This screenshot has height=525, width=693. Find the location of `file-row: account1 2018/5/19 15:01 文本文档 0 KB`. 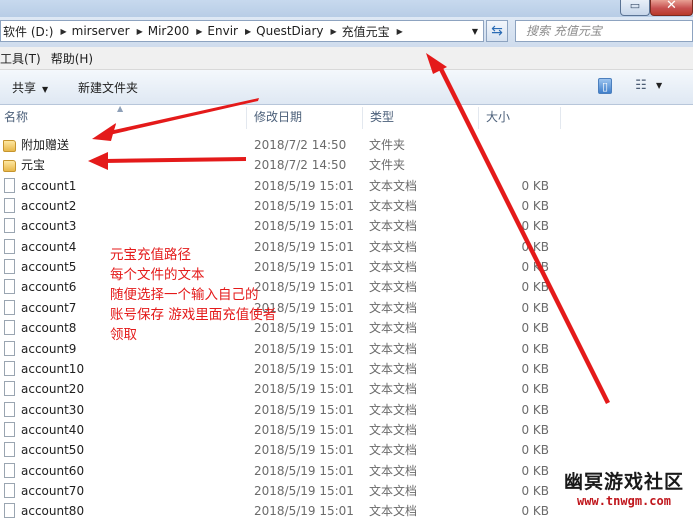

file-row: account1 2018/5/19 15:01 文本文档 0 KB is located at coordinates (346, 186).